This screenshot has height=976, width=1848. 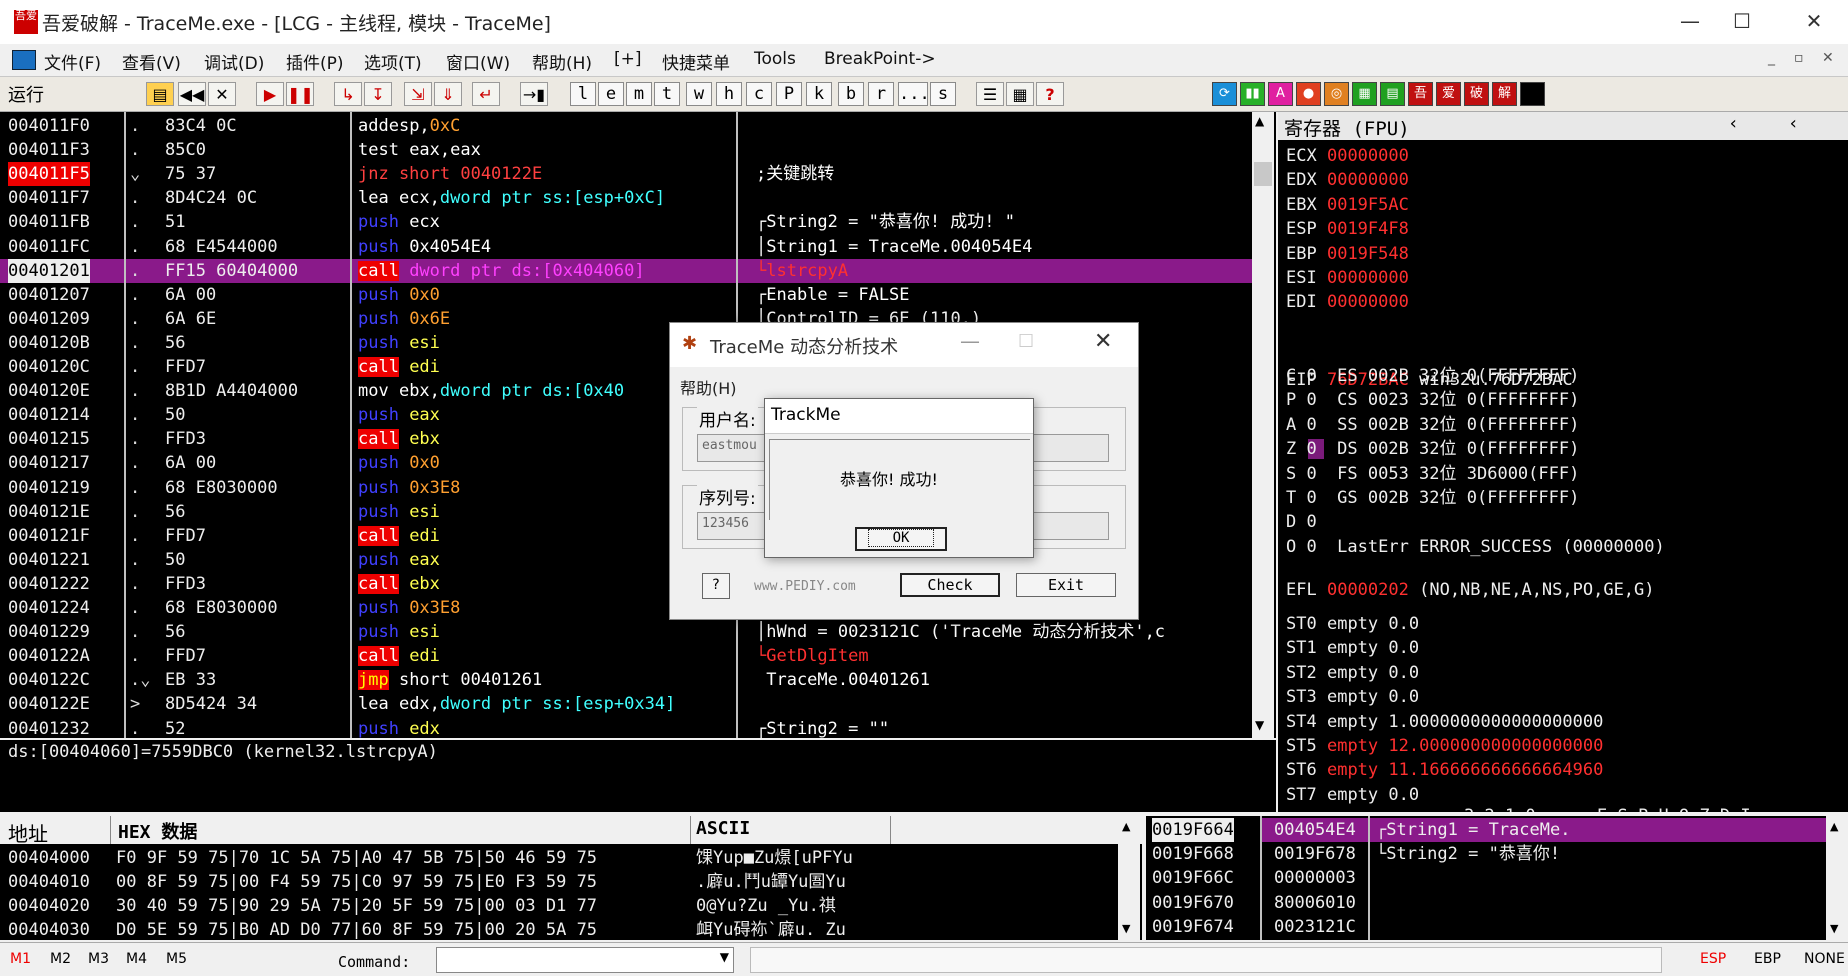 What do you see at coordinates (1837, 878) in the screenshot?
I see `stack-scrollbar: ▲ ▼` at bounding box center [1837, 878].